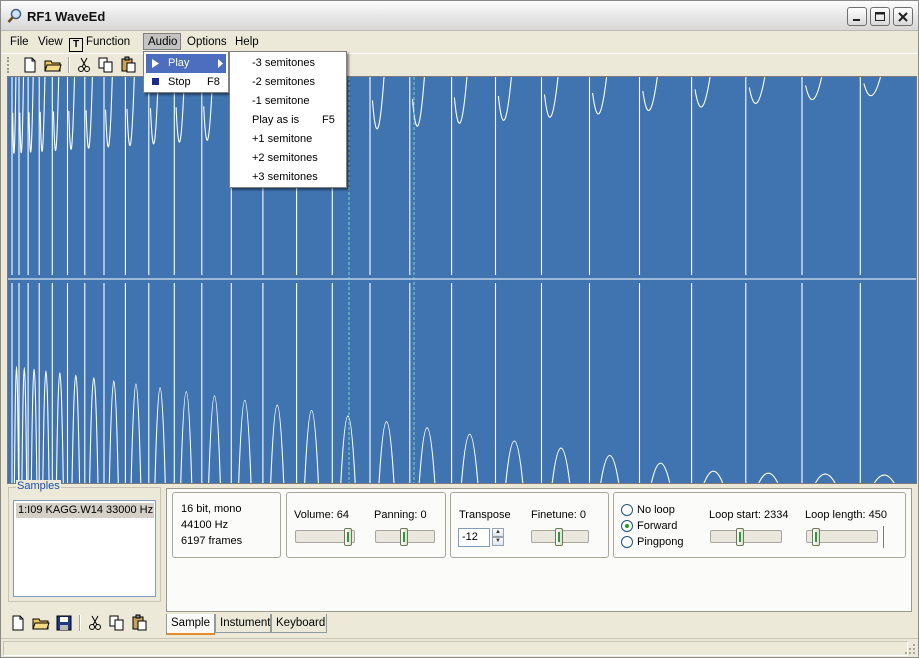  I want to click on tab-instrument: Instument, so click(243, 623).